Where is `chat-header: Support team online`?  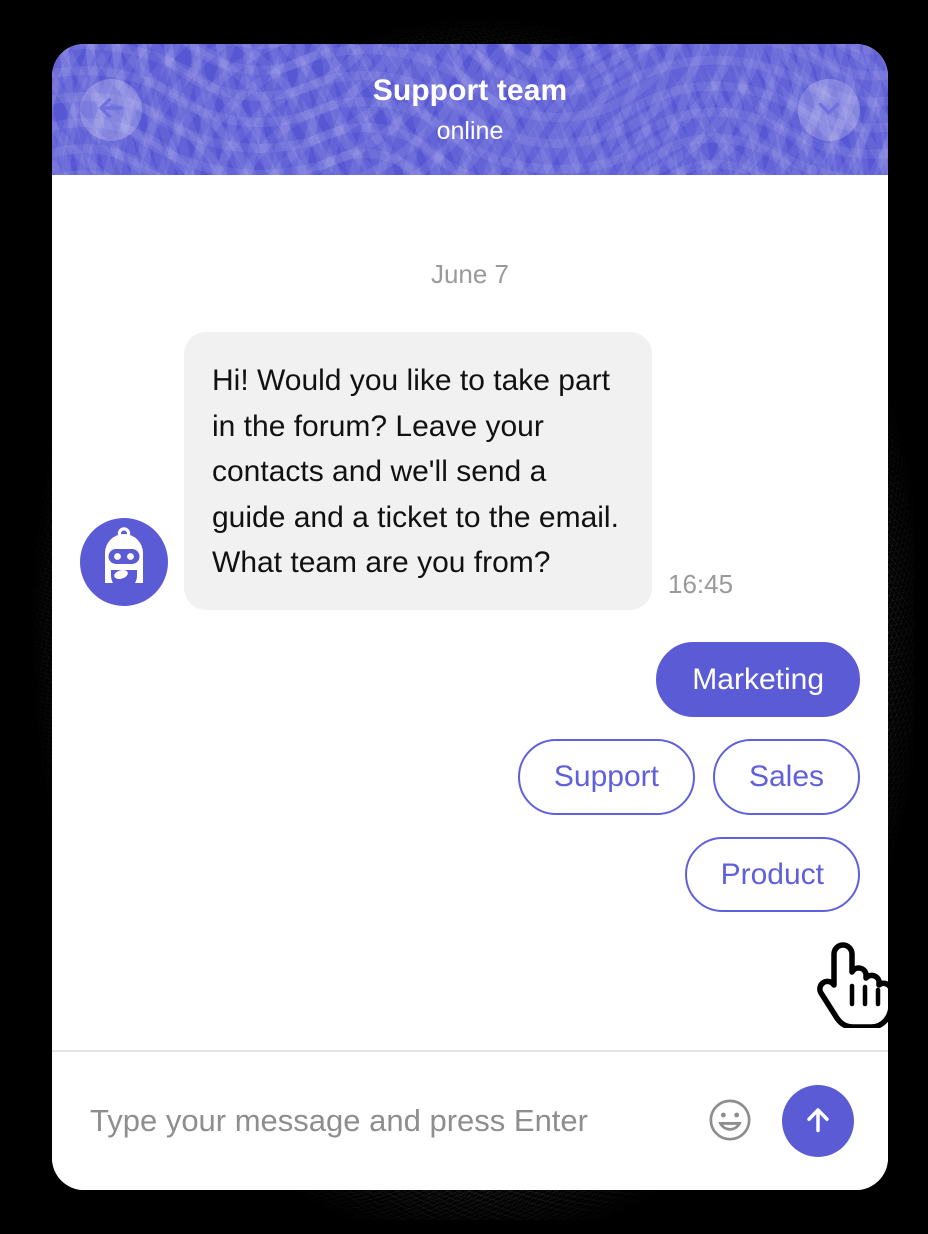 chat-header: Support team online is located at coordinates (470, 109).